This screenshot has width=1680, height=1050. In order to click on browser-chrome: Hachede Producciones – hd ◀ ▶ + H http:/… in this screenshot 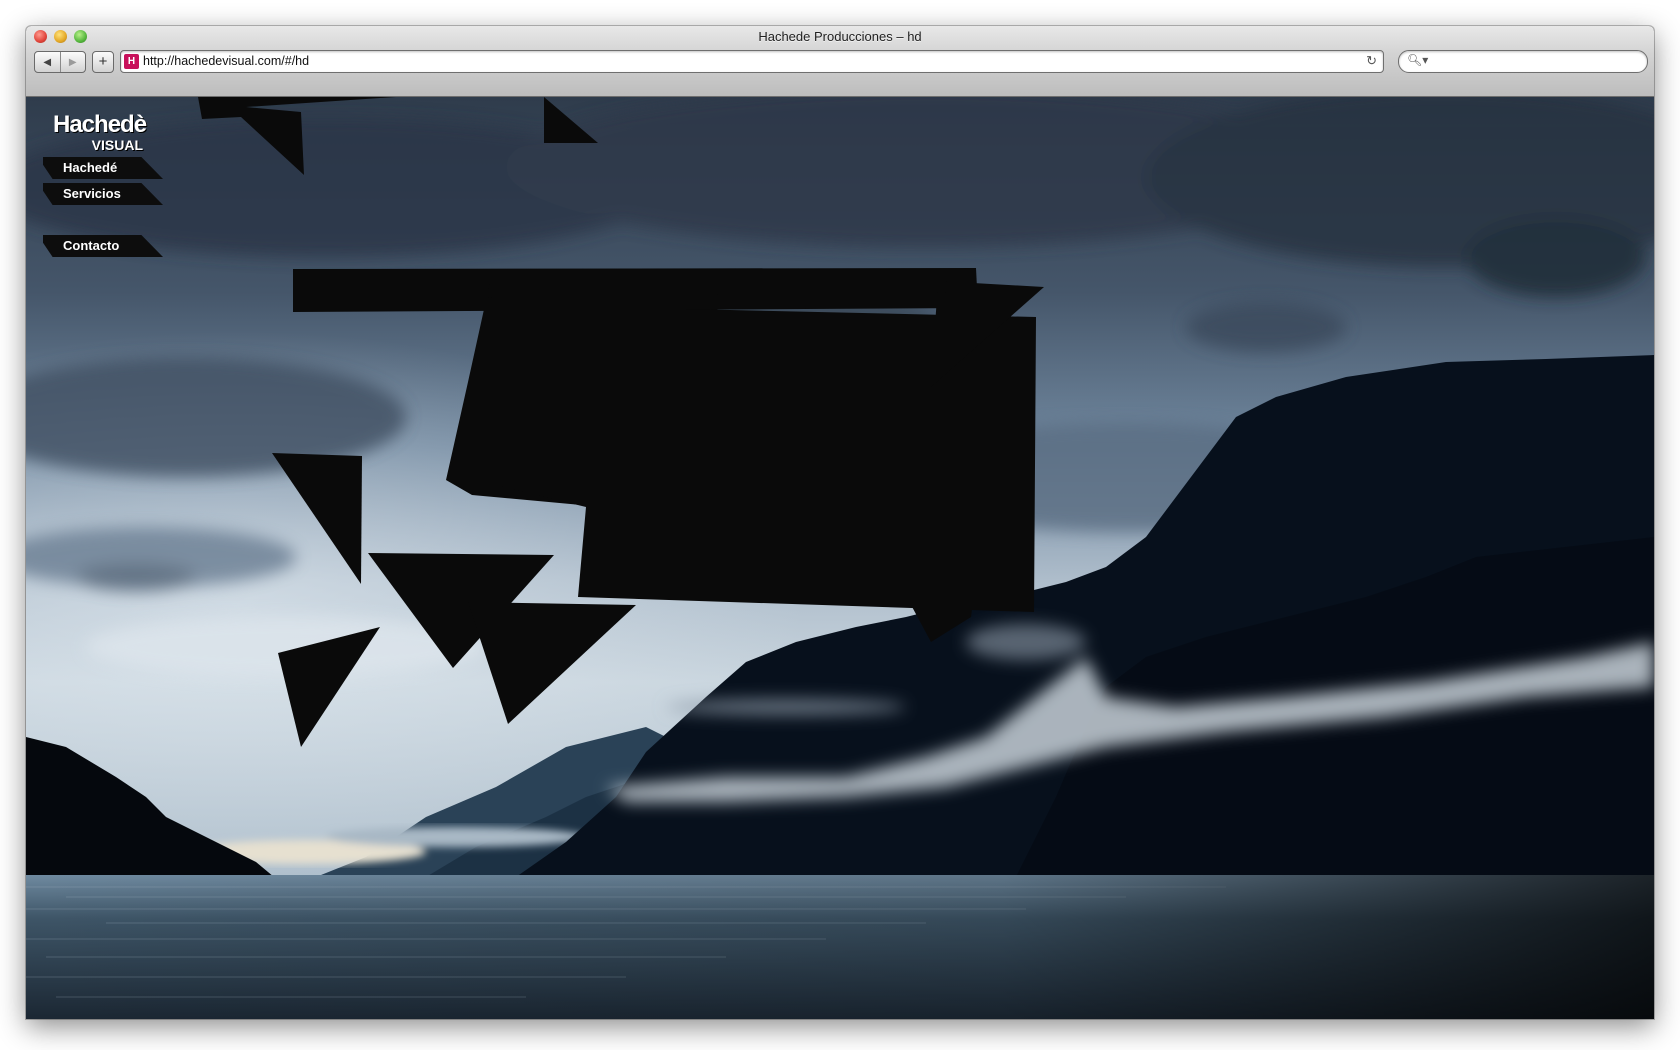, I will do `click(840, 61)`.